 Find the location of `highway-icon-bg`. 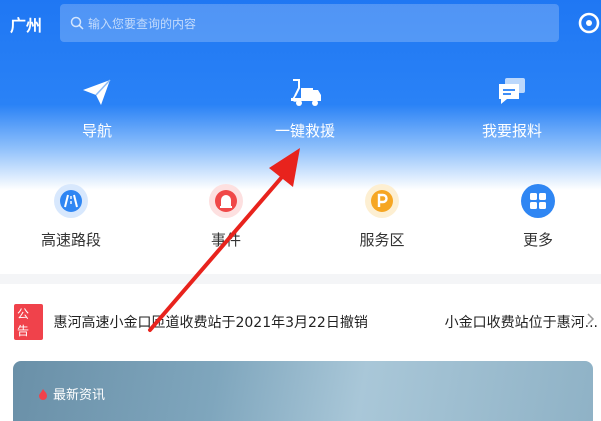

highway-icon-bg is located at coordinates (71, 201).